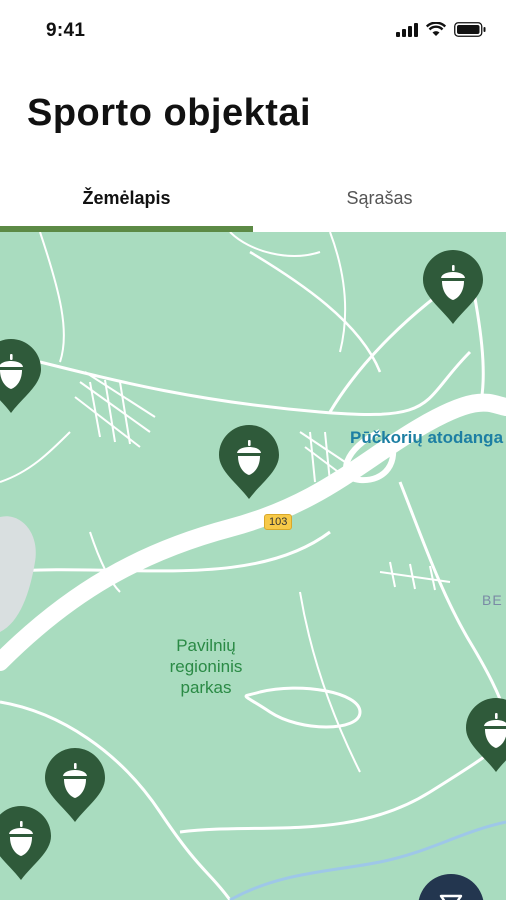 The height and width of the screenshot is (900, 506). I want to click on area-label: BE, so click(492, 600).